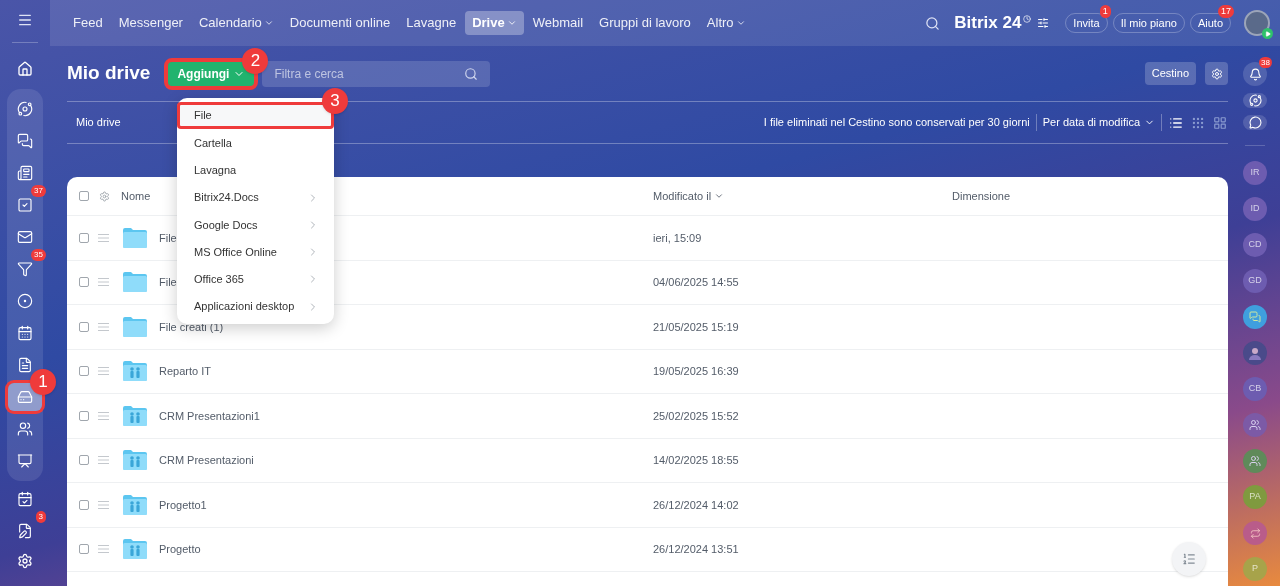  I want to click on home-icon, so click(25, 69).